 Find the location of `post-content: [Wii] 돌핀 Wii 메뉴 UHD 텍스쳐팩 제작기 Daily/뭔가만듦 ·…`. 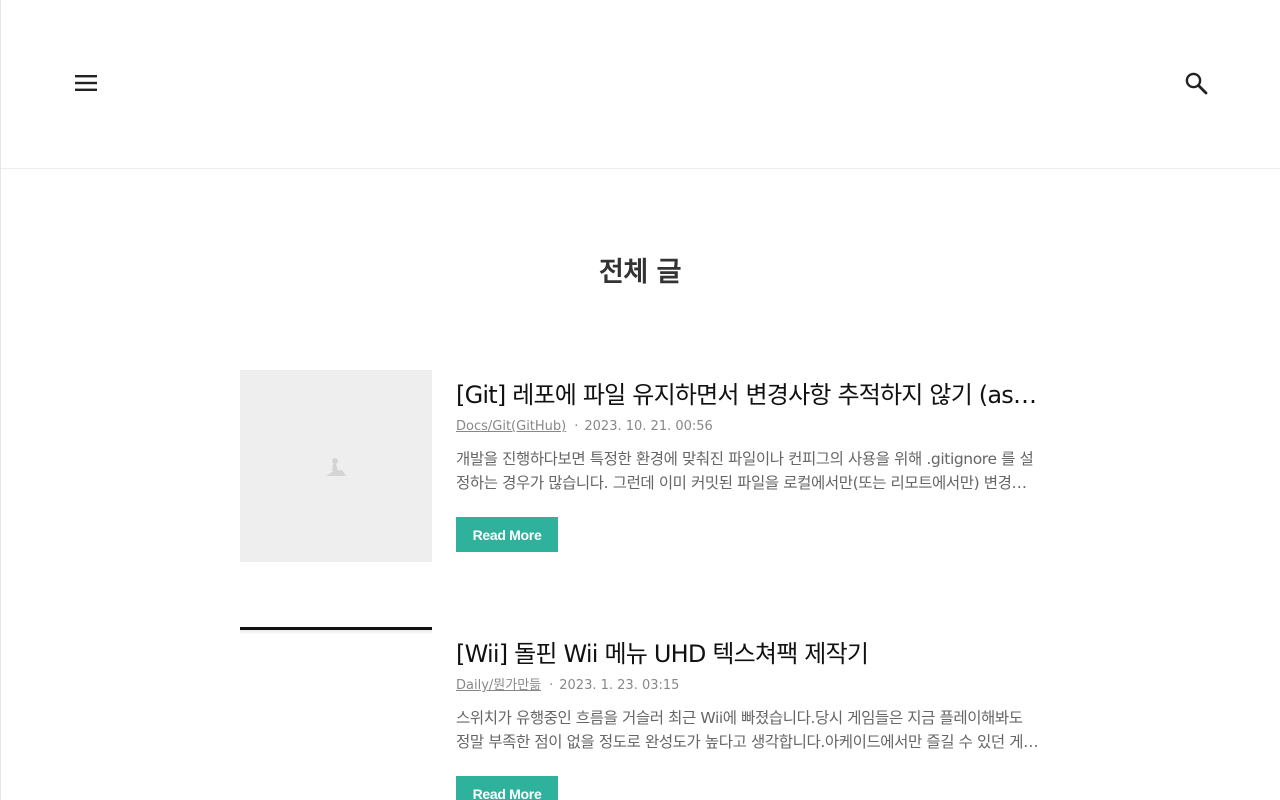

post-content: [Wii] 돌핀 Wii 메뉴 UHD 텍스쳐팩 제작기 Daily/뭔가만듦 ·… is located at coordinates (748, 718).